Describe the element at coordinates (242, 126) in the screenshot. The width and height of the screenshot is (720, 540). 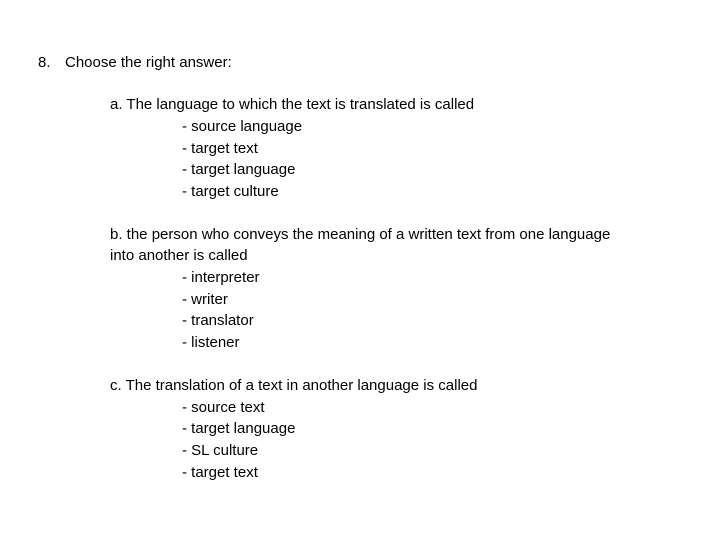
I see `answer-option: - source language` at that location.